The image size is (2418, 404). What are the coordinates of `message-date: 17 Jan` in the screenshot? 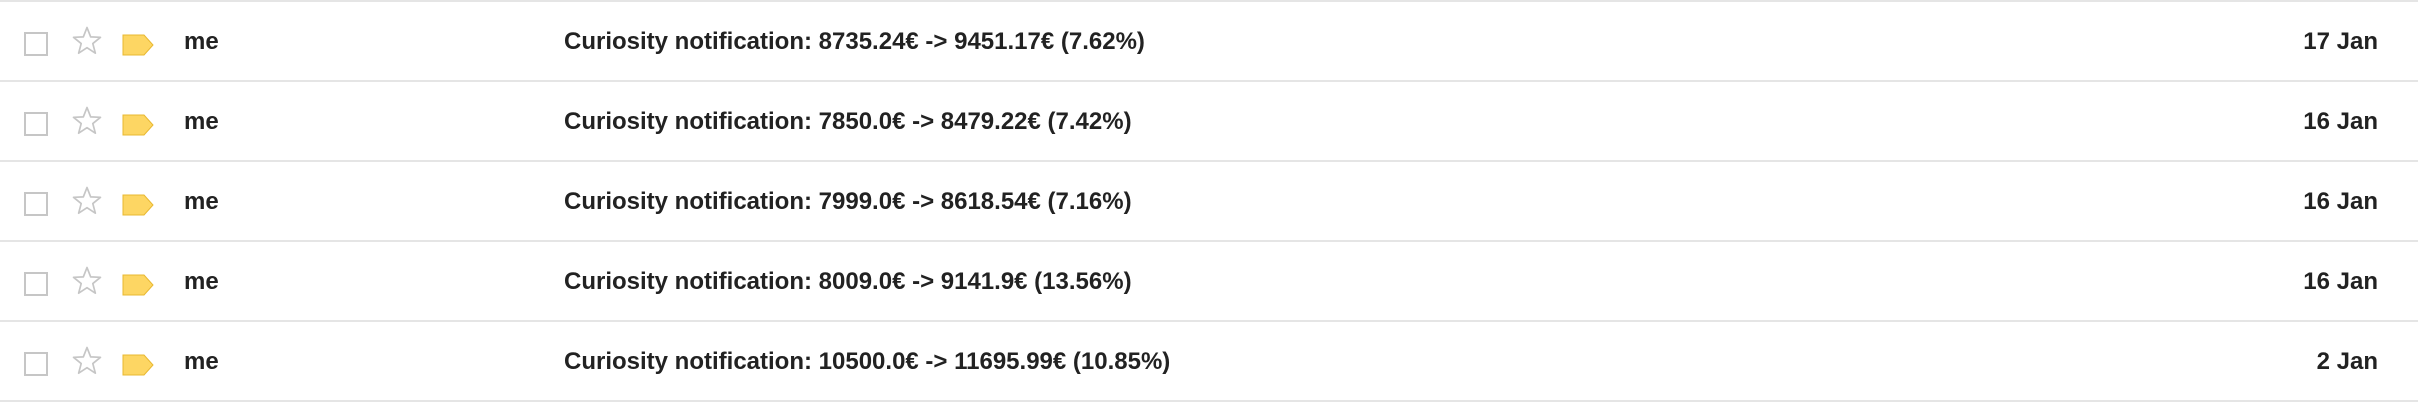 It's located at (2340, 41).